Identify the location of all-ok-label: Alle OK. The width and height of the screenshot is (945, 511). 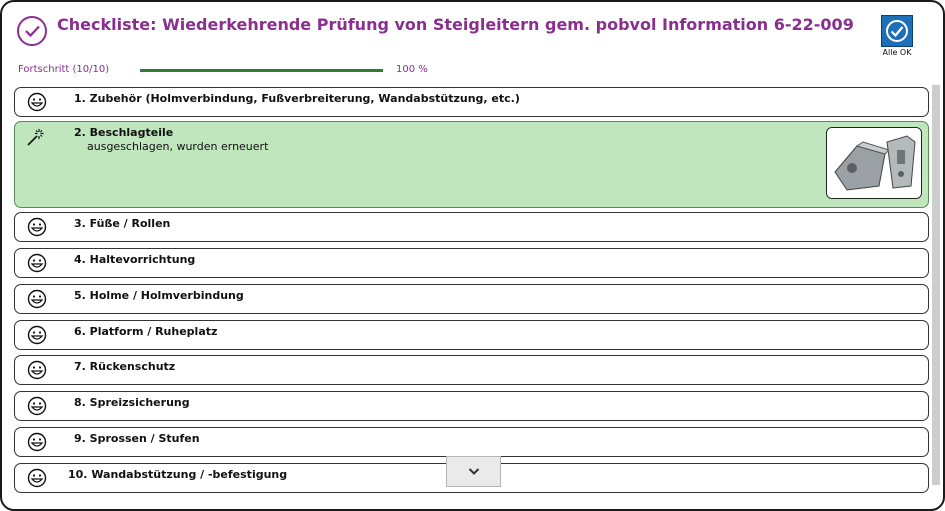
(897, 52).